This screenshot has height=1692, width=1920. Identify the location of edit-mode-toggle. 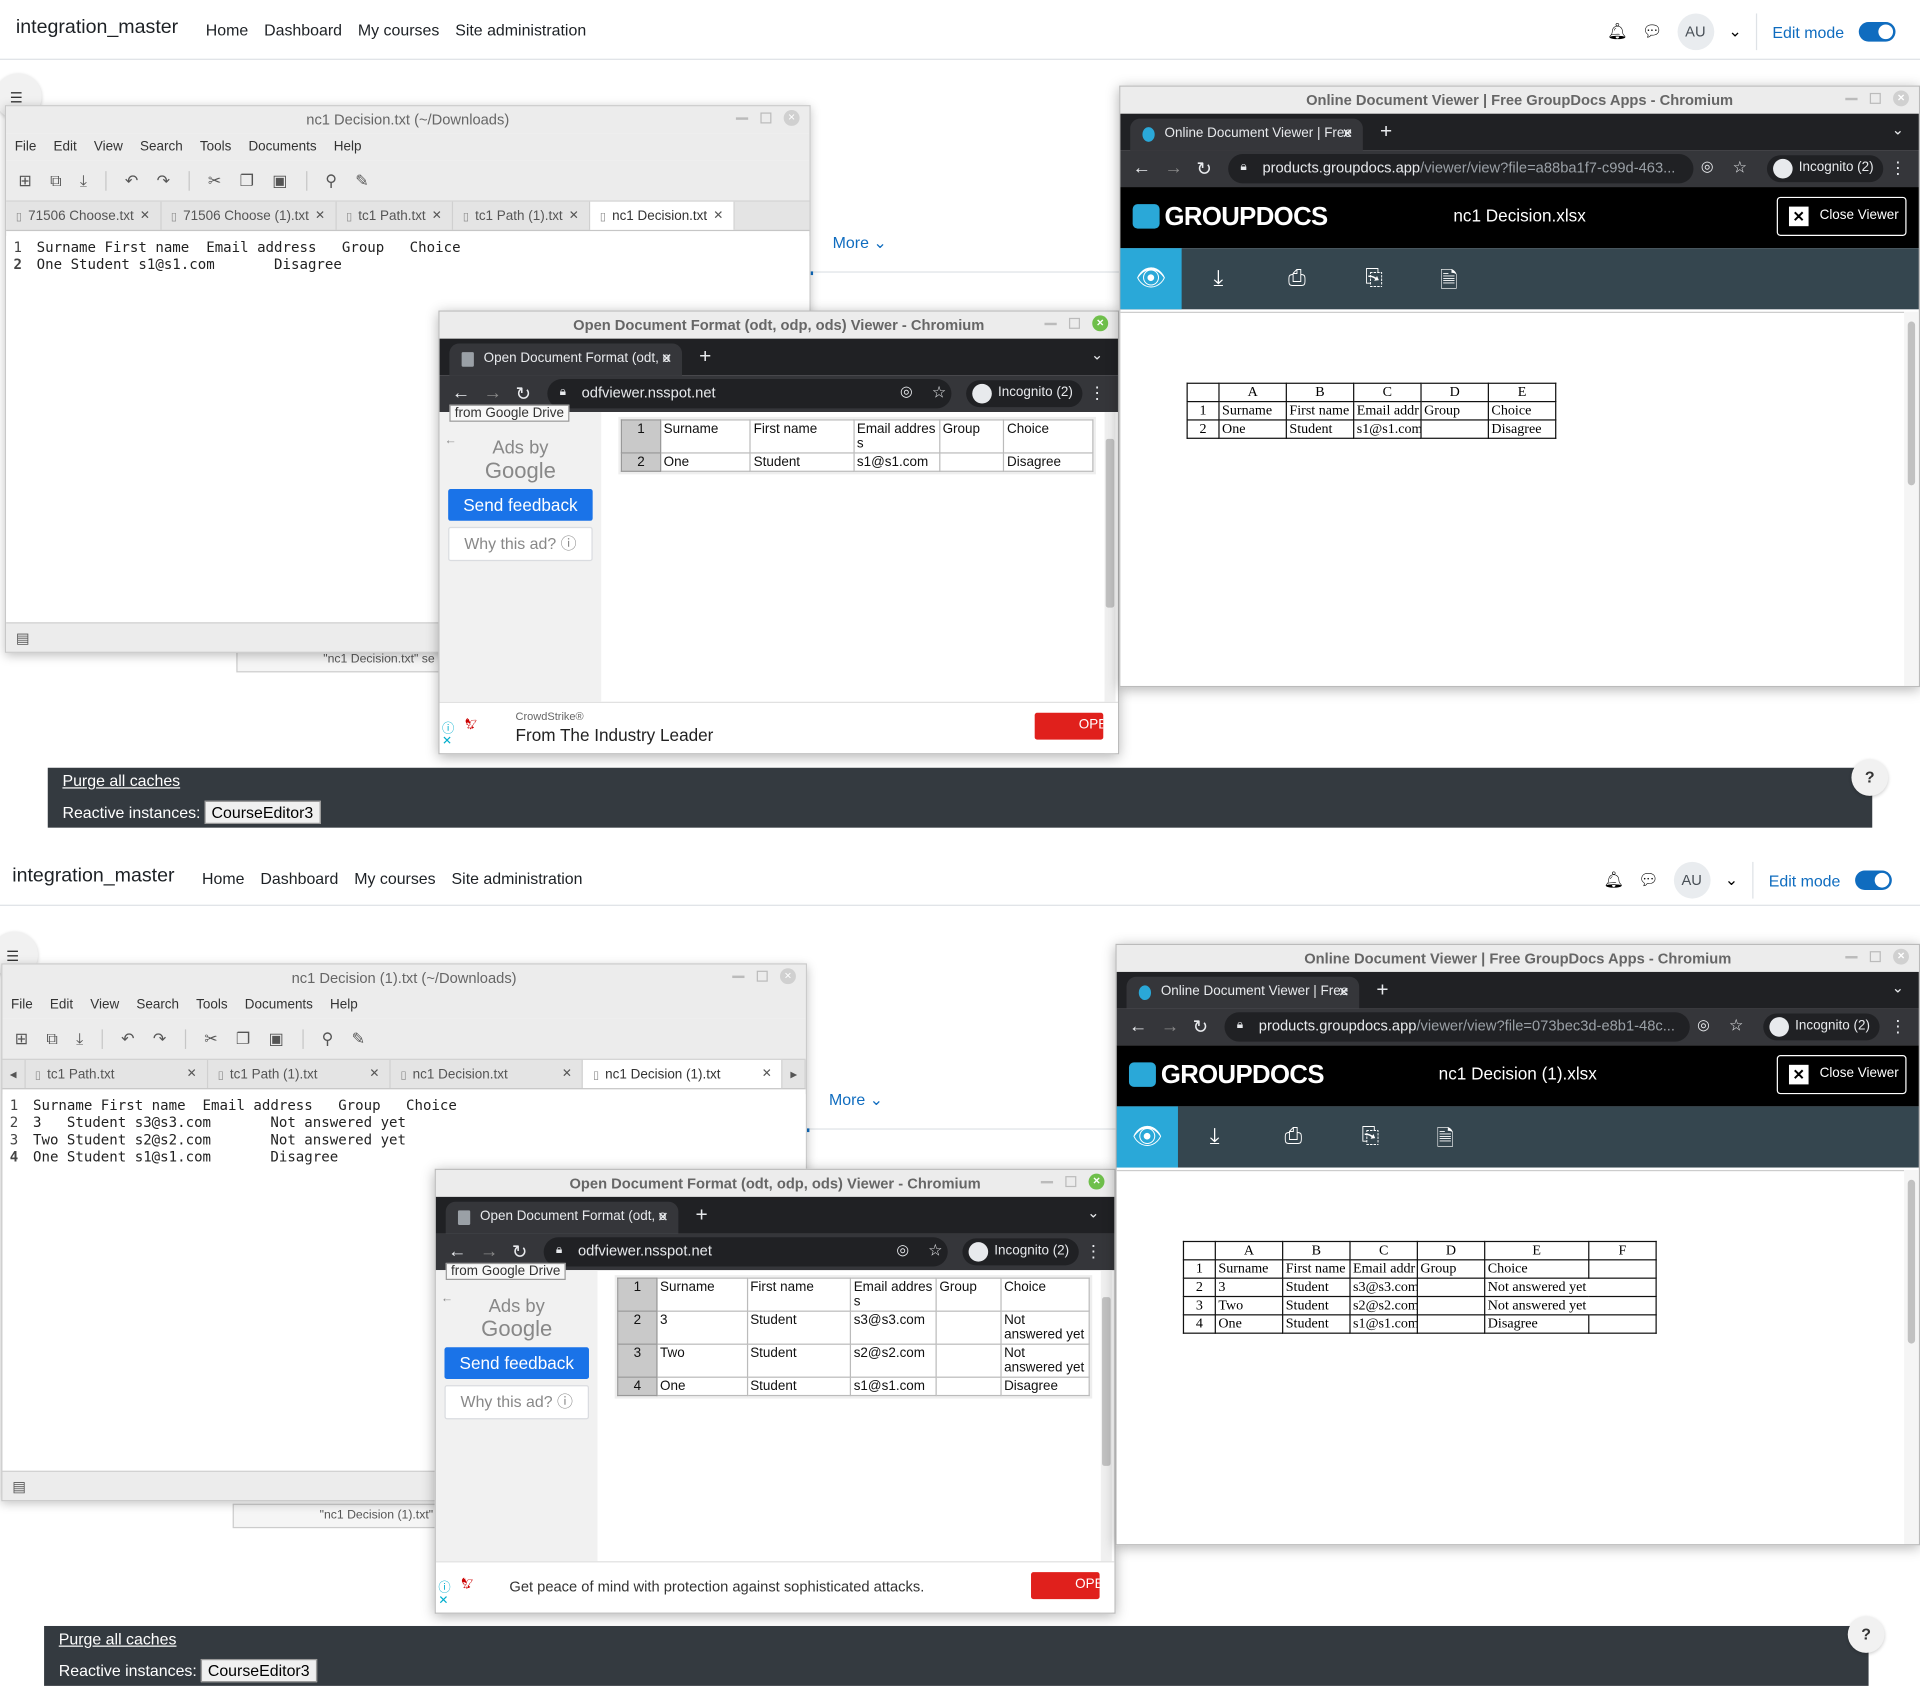
(1873, 880).